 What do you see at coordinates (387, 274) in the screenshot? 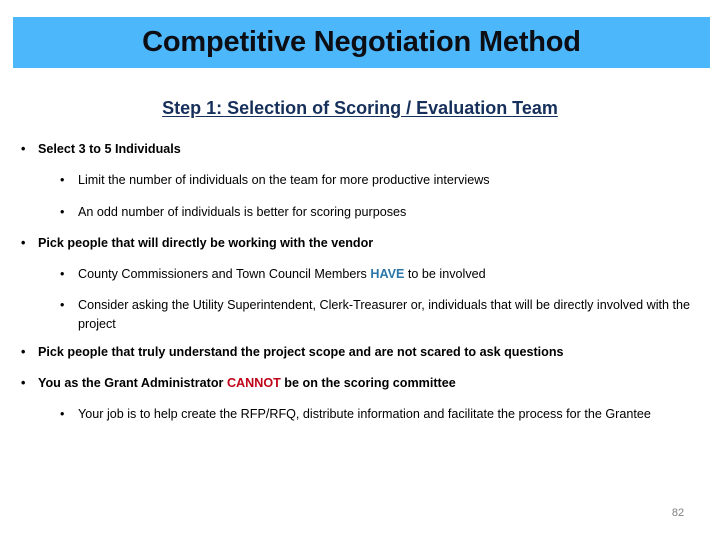
I see `emphasis-have: HAVE` at bounding box center [387, 274].